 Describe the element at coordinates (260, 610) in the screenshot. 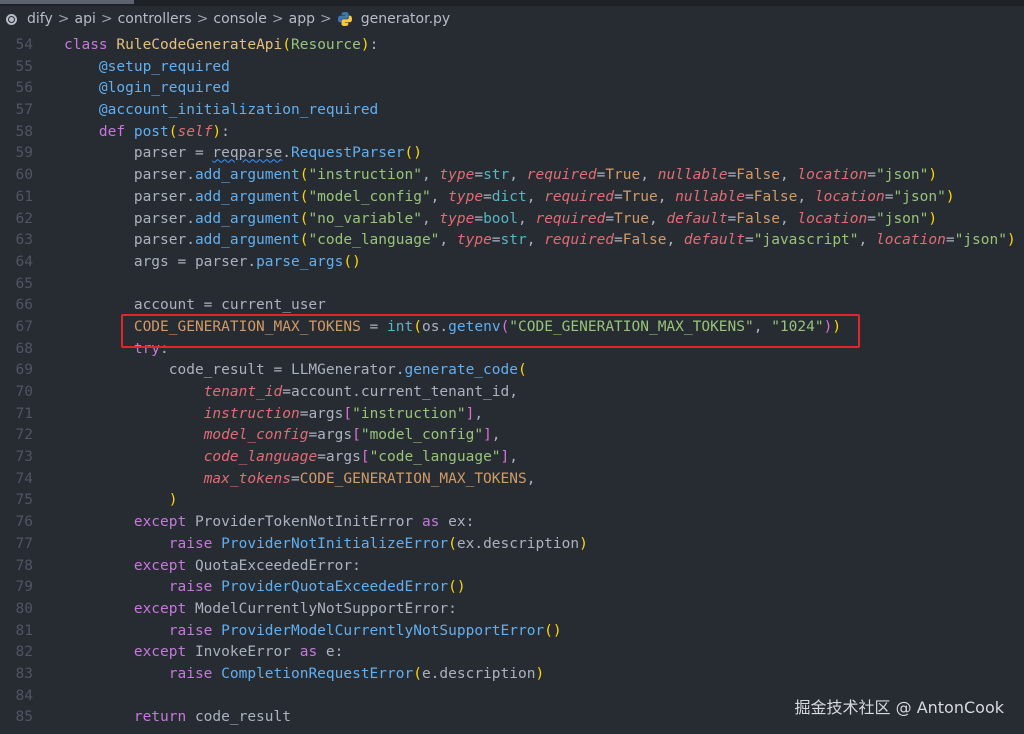

I see `line-source: except ModelCurrentlyNotSupportError:` at that location.